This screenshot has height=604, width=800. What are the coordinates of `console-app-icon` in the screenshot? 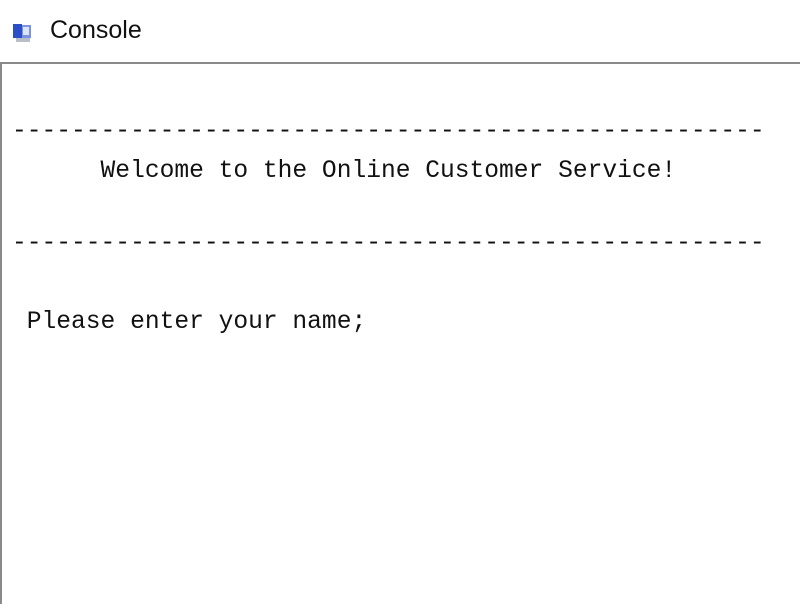 It's located at (23, 33).